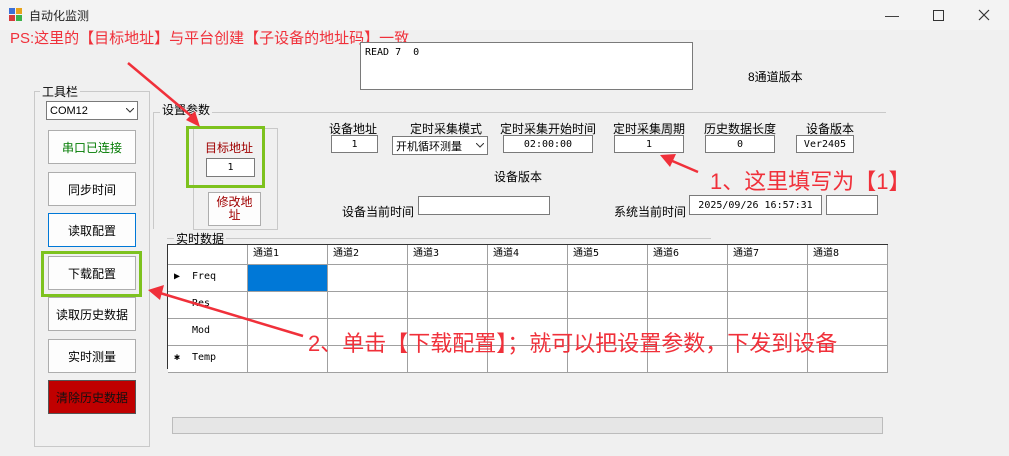 The image size is (1009, 456). What do you see at coordinates (229, 148) in the screenshot?
I see `target-address-label: 目标地址` at bounding box center [229, 148].